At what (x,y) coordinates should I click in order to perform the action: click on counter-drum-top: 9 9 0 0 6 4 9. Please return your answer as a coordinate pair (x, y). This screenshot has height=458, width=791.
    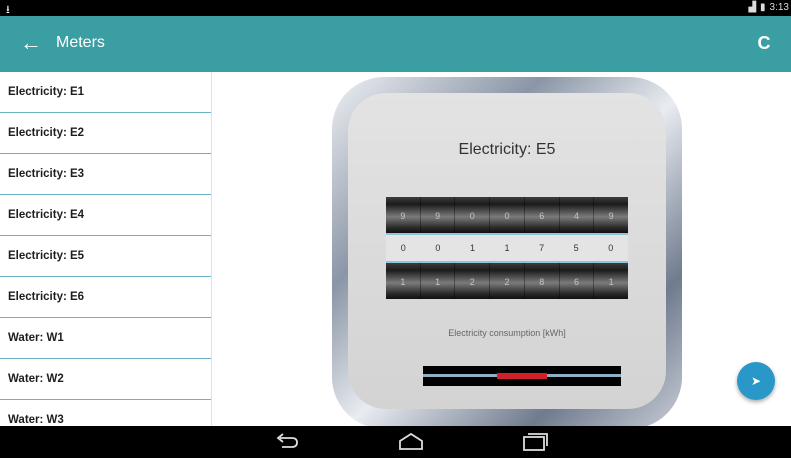
    Looking at the image, I should click on (507, 216).